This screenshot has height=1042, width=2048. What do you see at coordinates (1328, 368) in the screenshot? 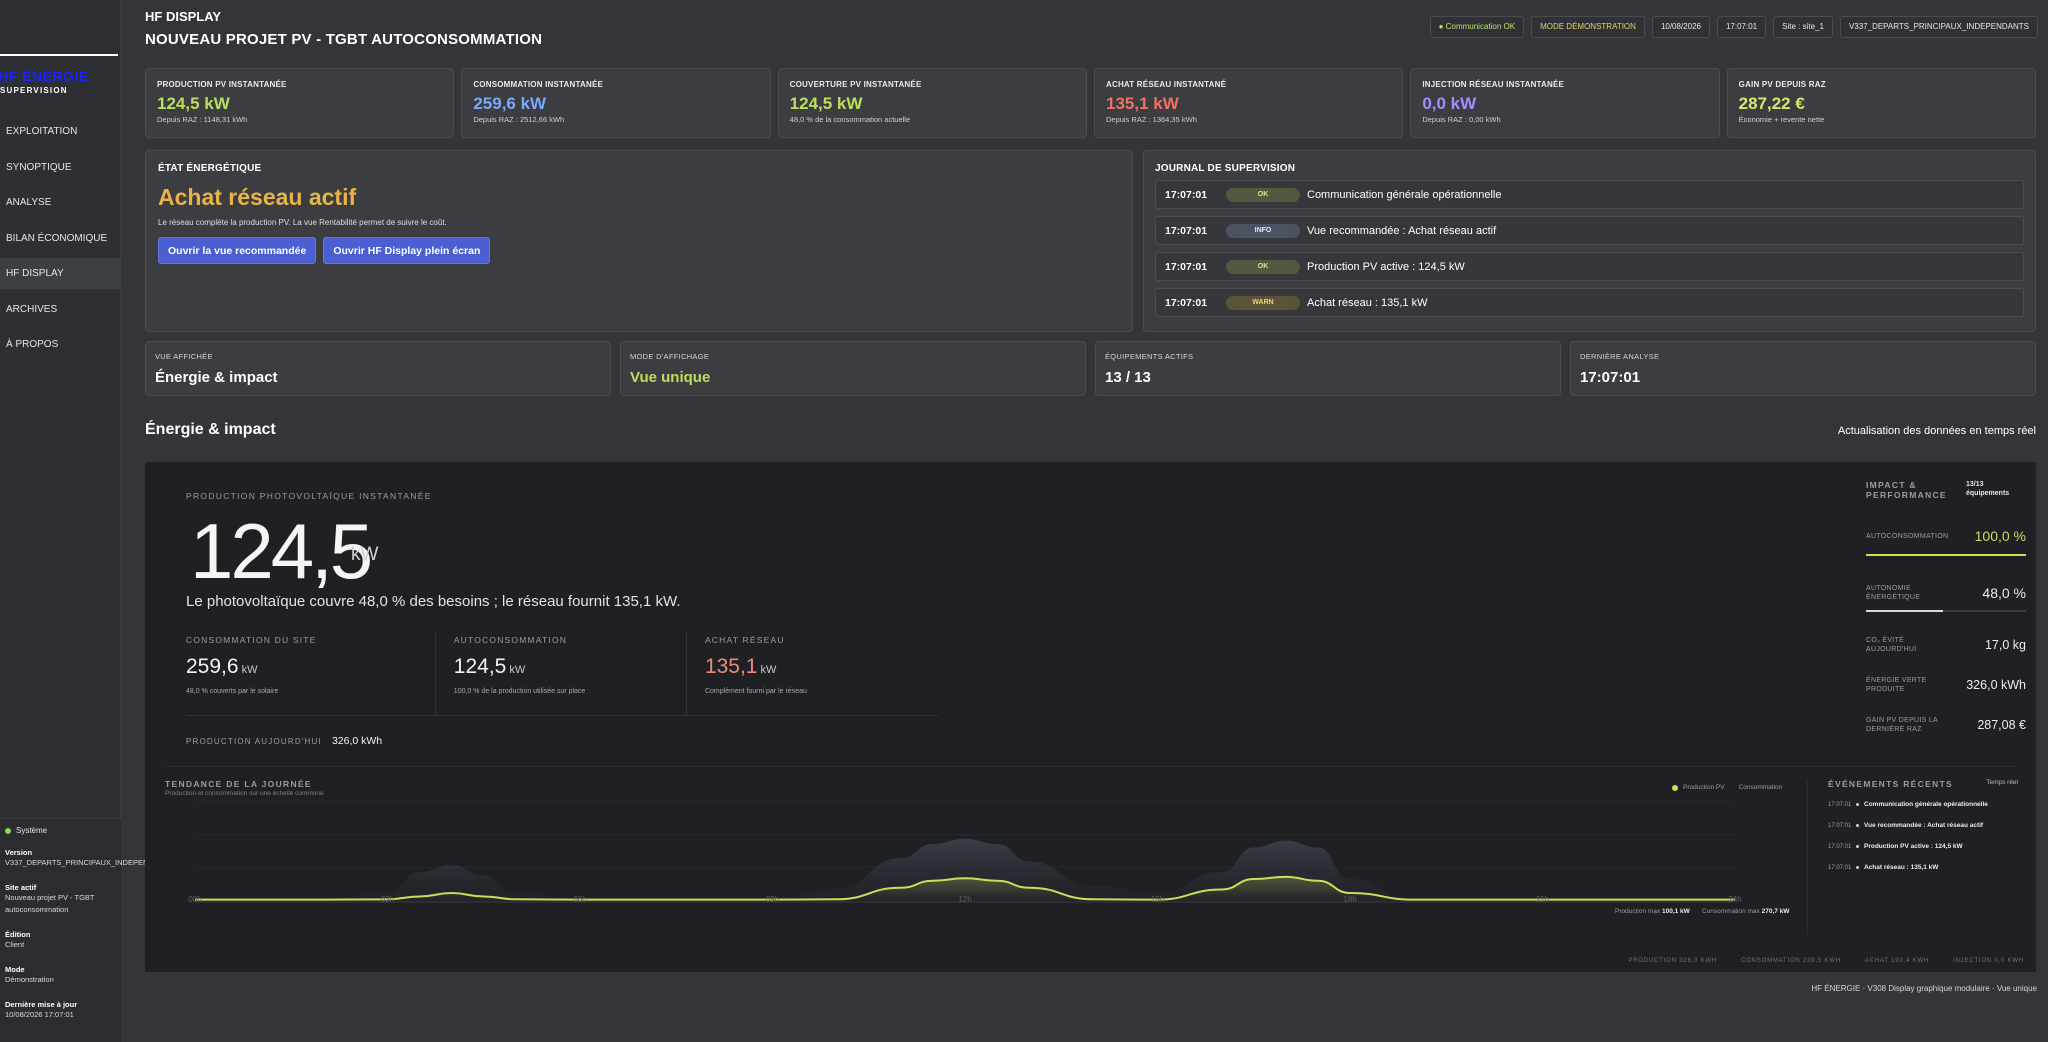
I see `tile-equipements: ÉQUIPEMENTS ACTIFS 13 / 13` at bounding box center [1328, 368].